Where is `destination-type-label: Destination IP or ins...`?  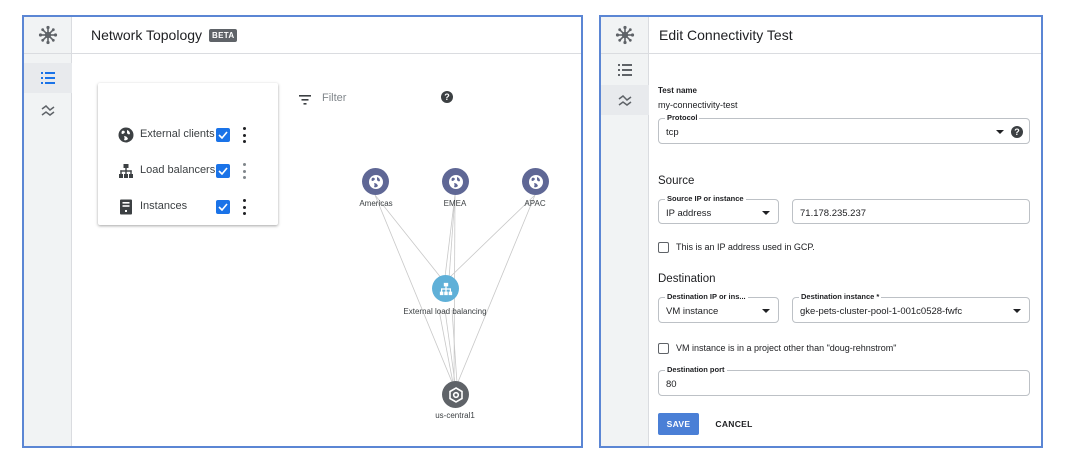 destination-type-label: Destination IP or ins... is located at coordinates (706, 296).